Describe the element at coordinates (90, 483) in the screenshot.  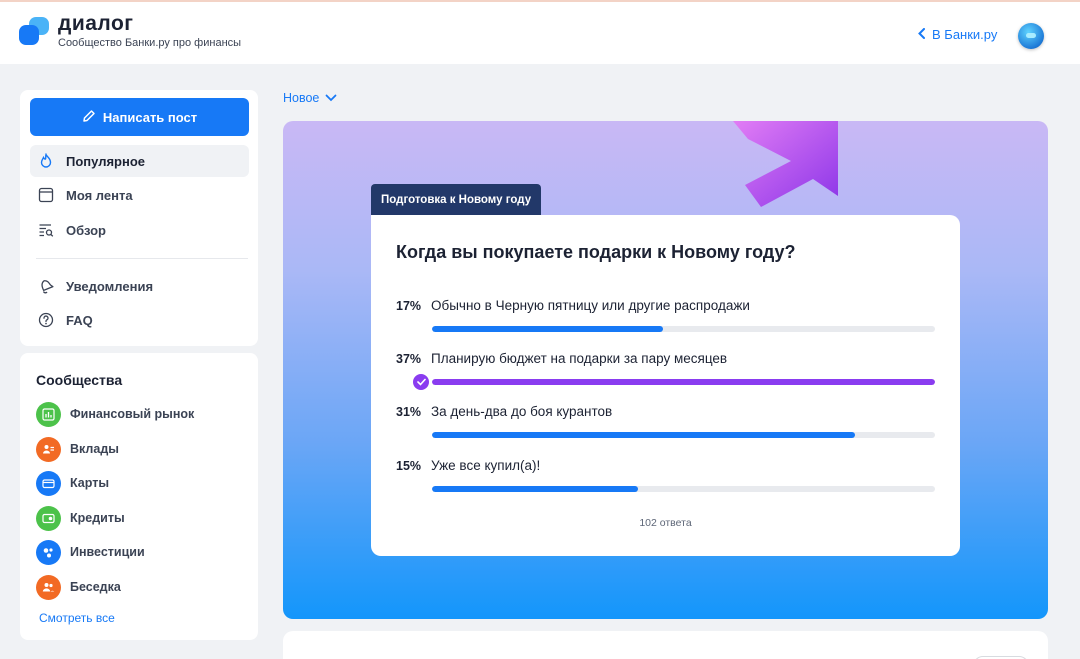
I see `community-label: Карты` at that location.